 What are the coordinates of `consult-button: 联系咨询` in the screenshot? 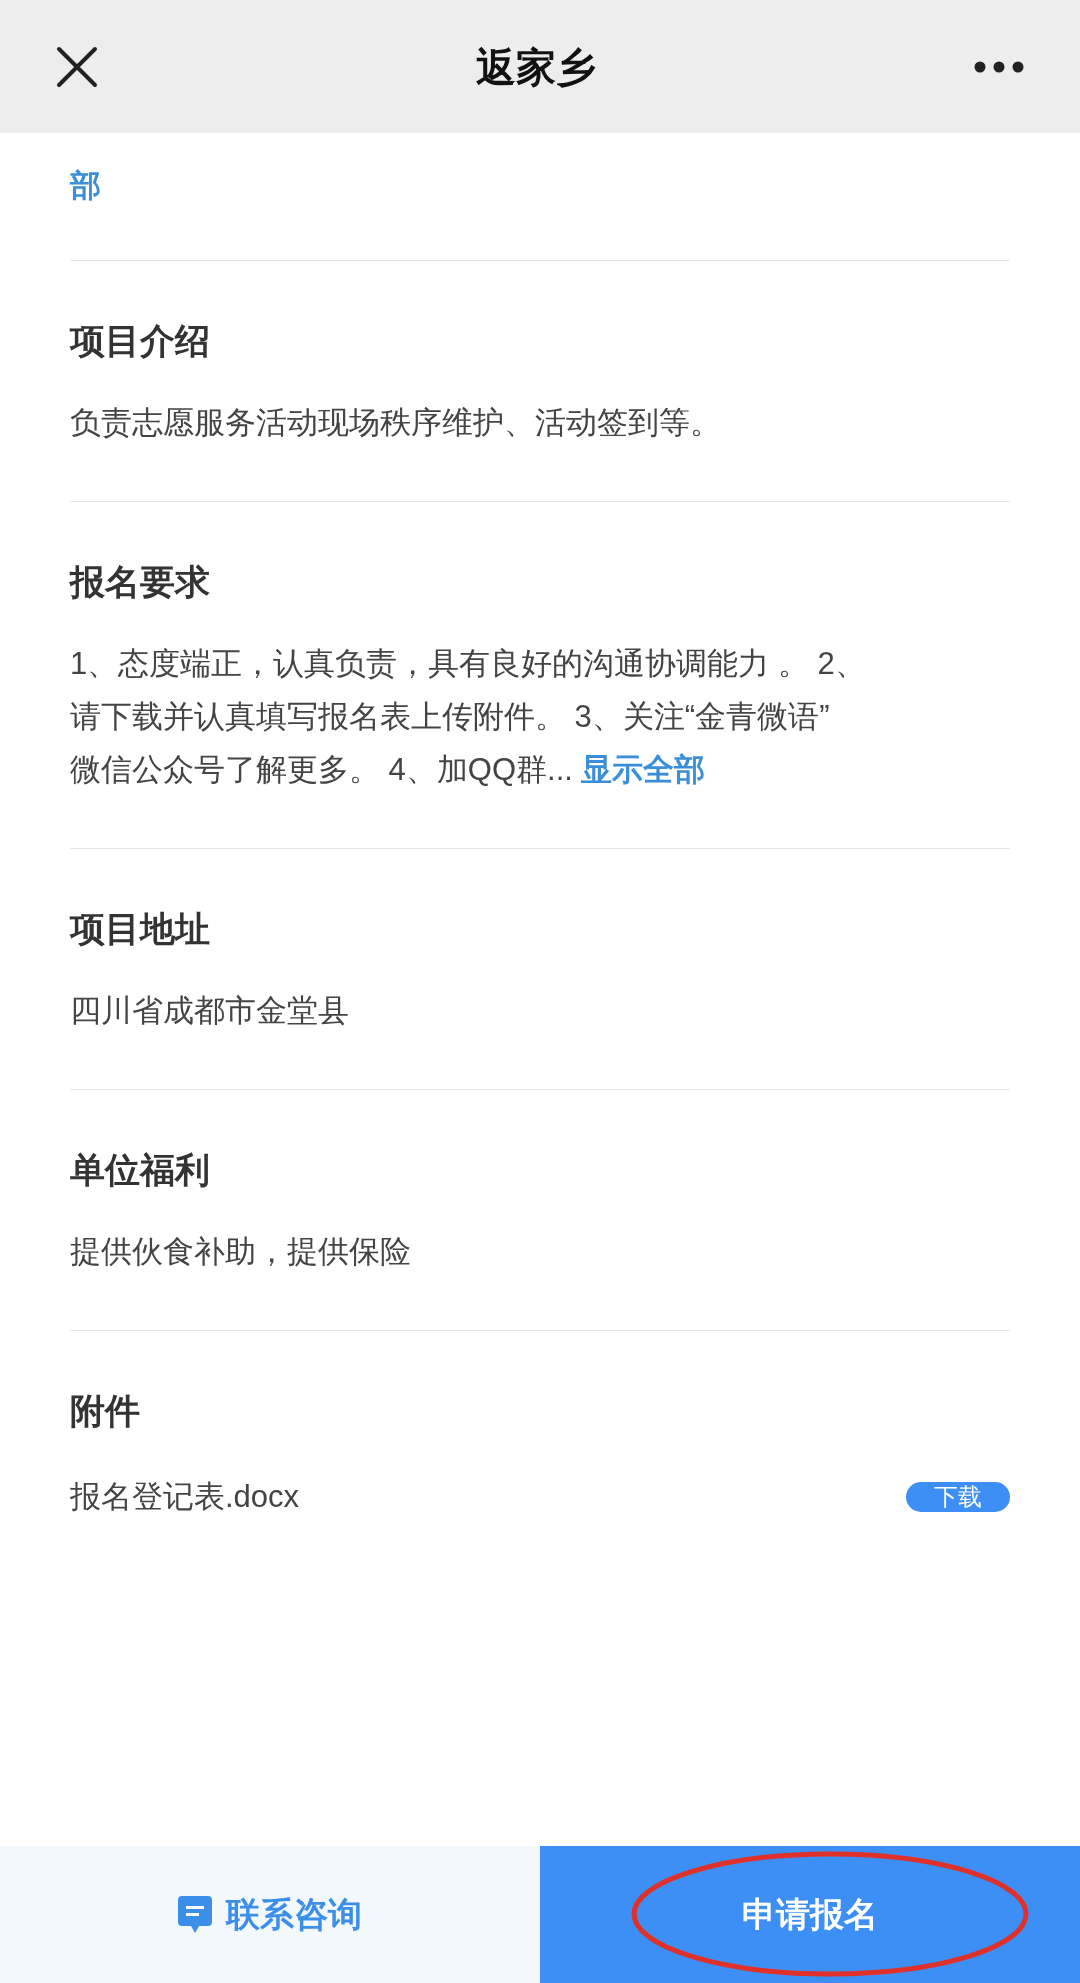 It's located at (270, 1914).